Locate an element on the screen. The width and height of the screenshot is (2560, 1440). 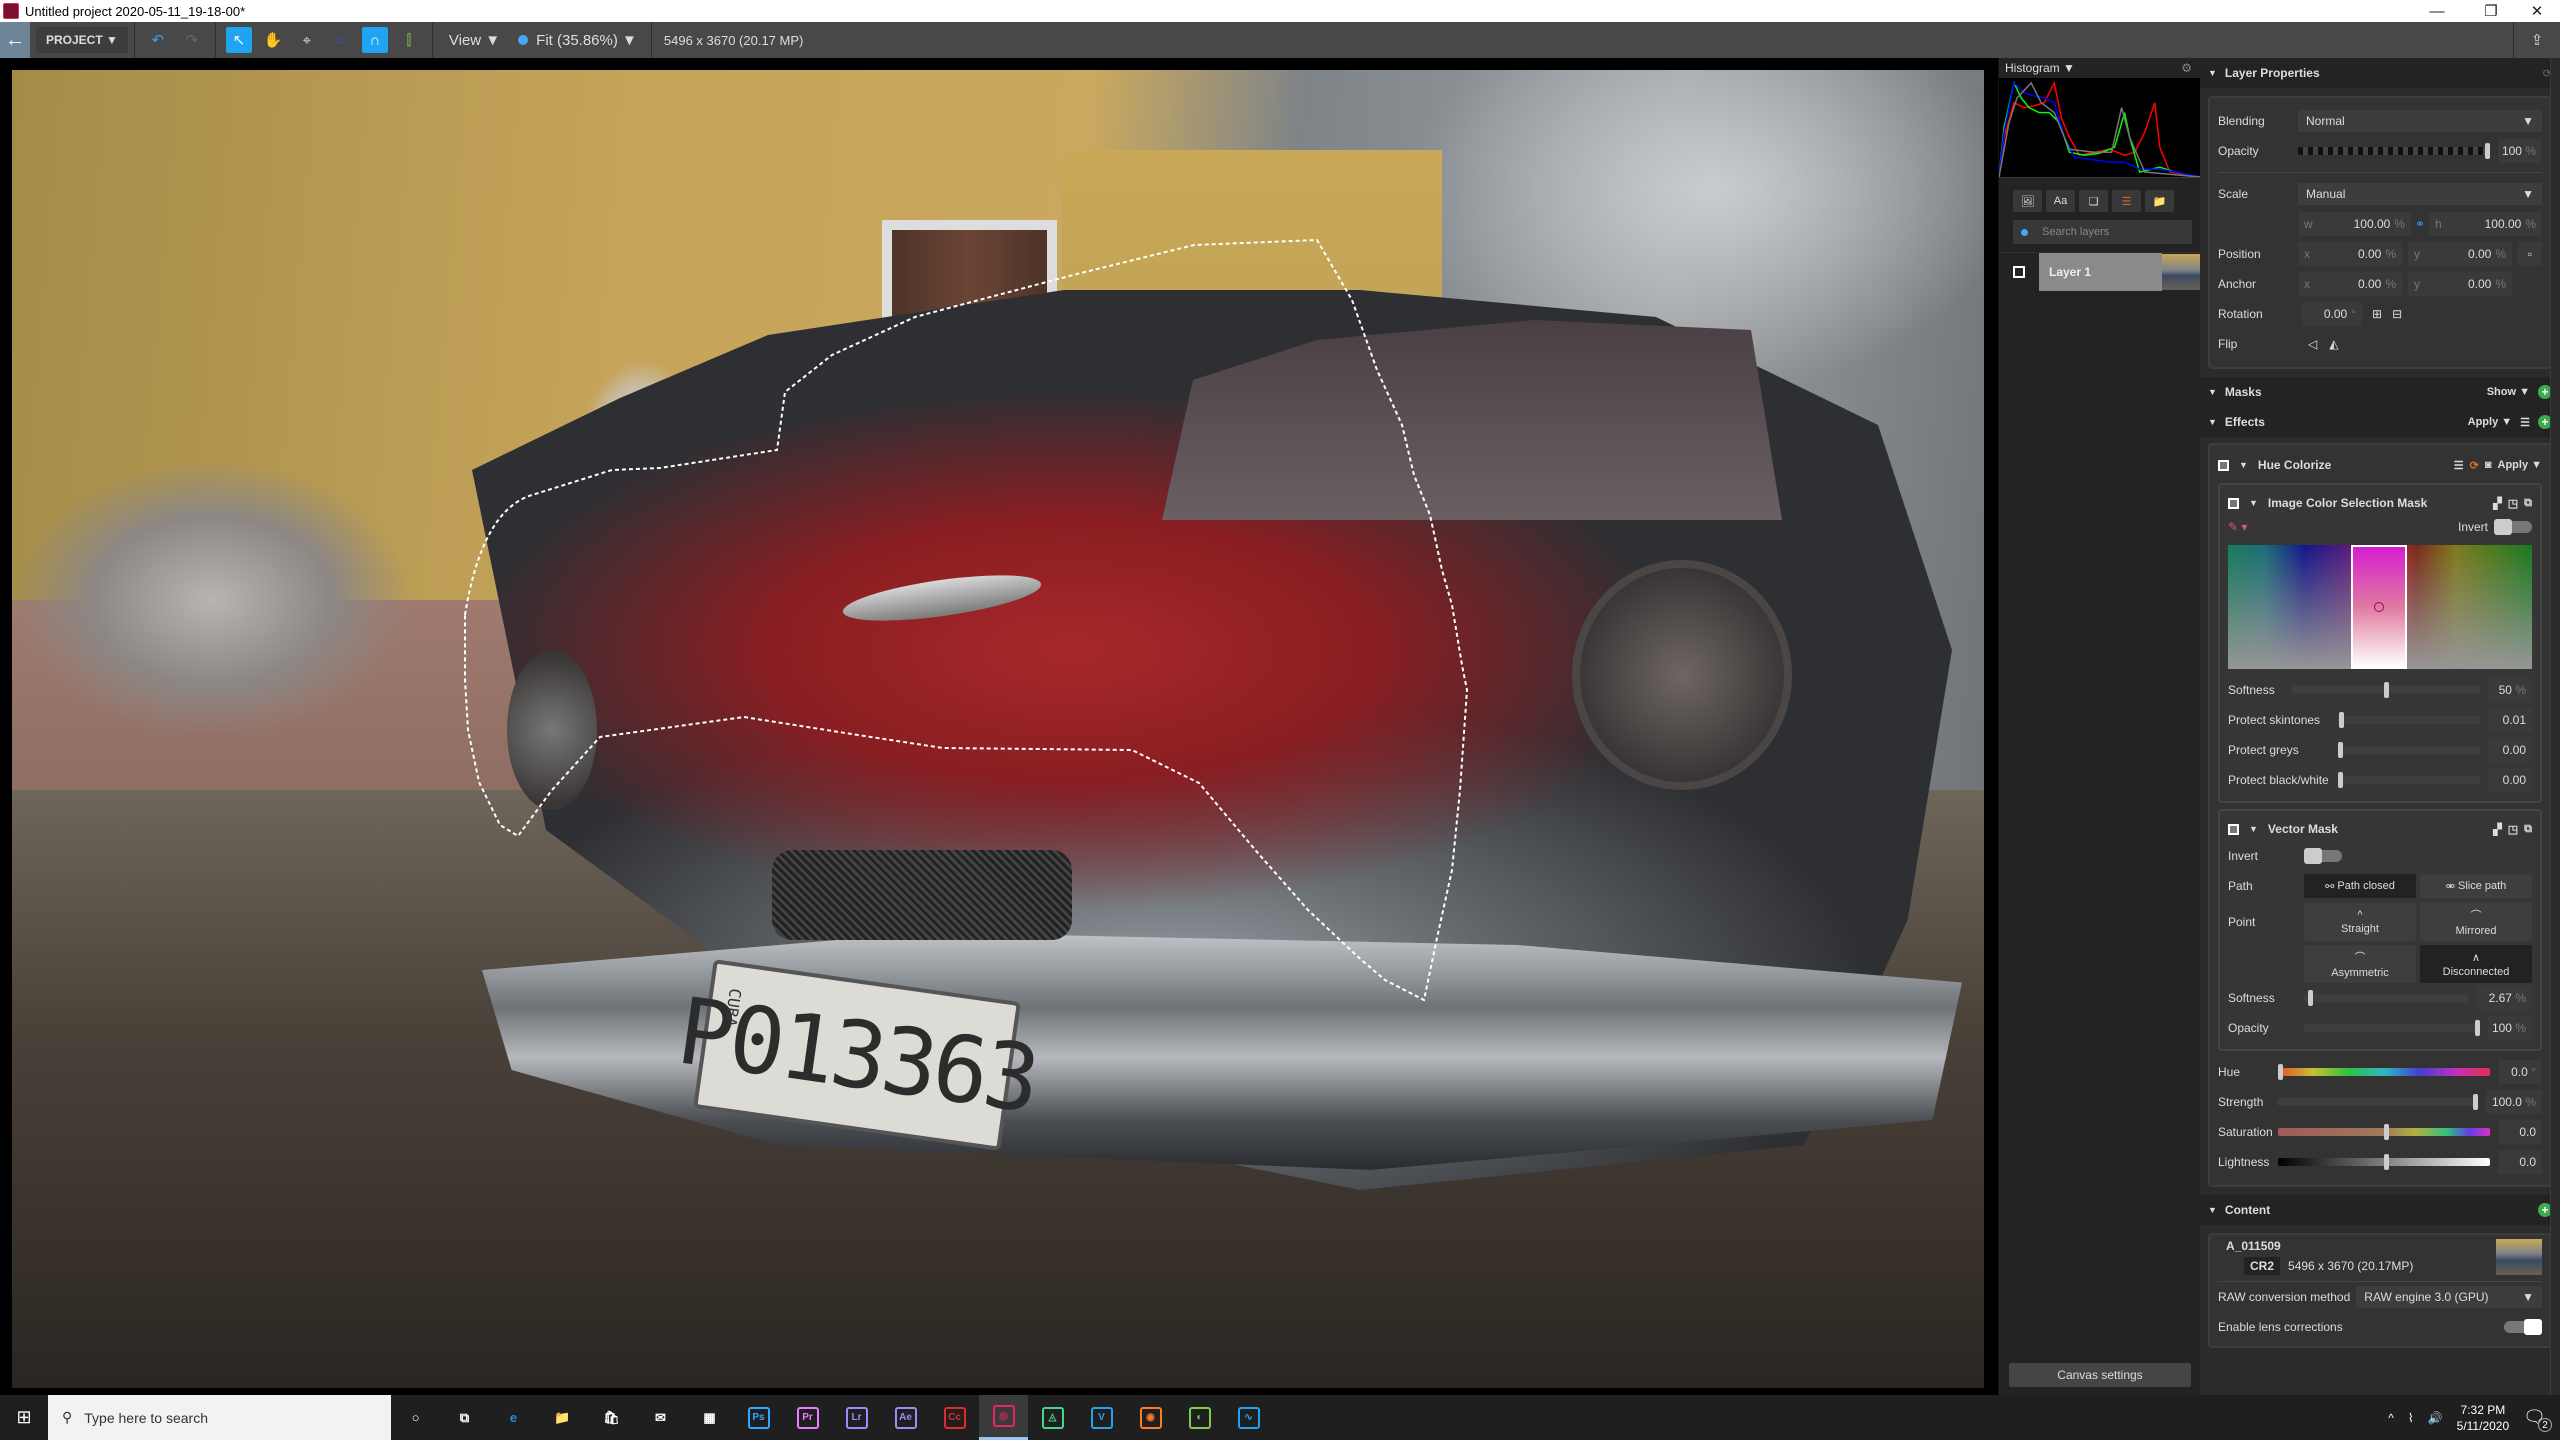
opacity-slider is located at coordinates (2394, 151).